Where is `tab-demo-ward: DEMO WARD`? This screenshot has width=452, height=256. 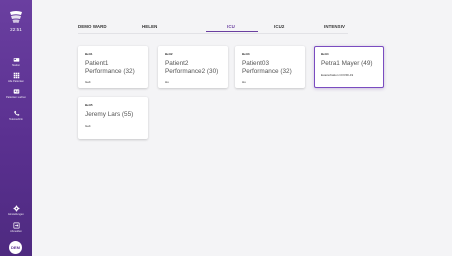 tab-demo-ward: DEMO WARD is located at coordinates (92, 26).